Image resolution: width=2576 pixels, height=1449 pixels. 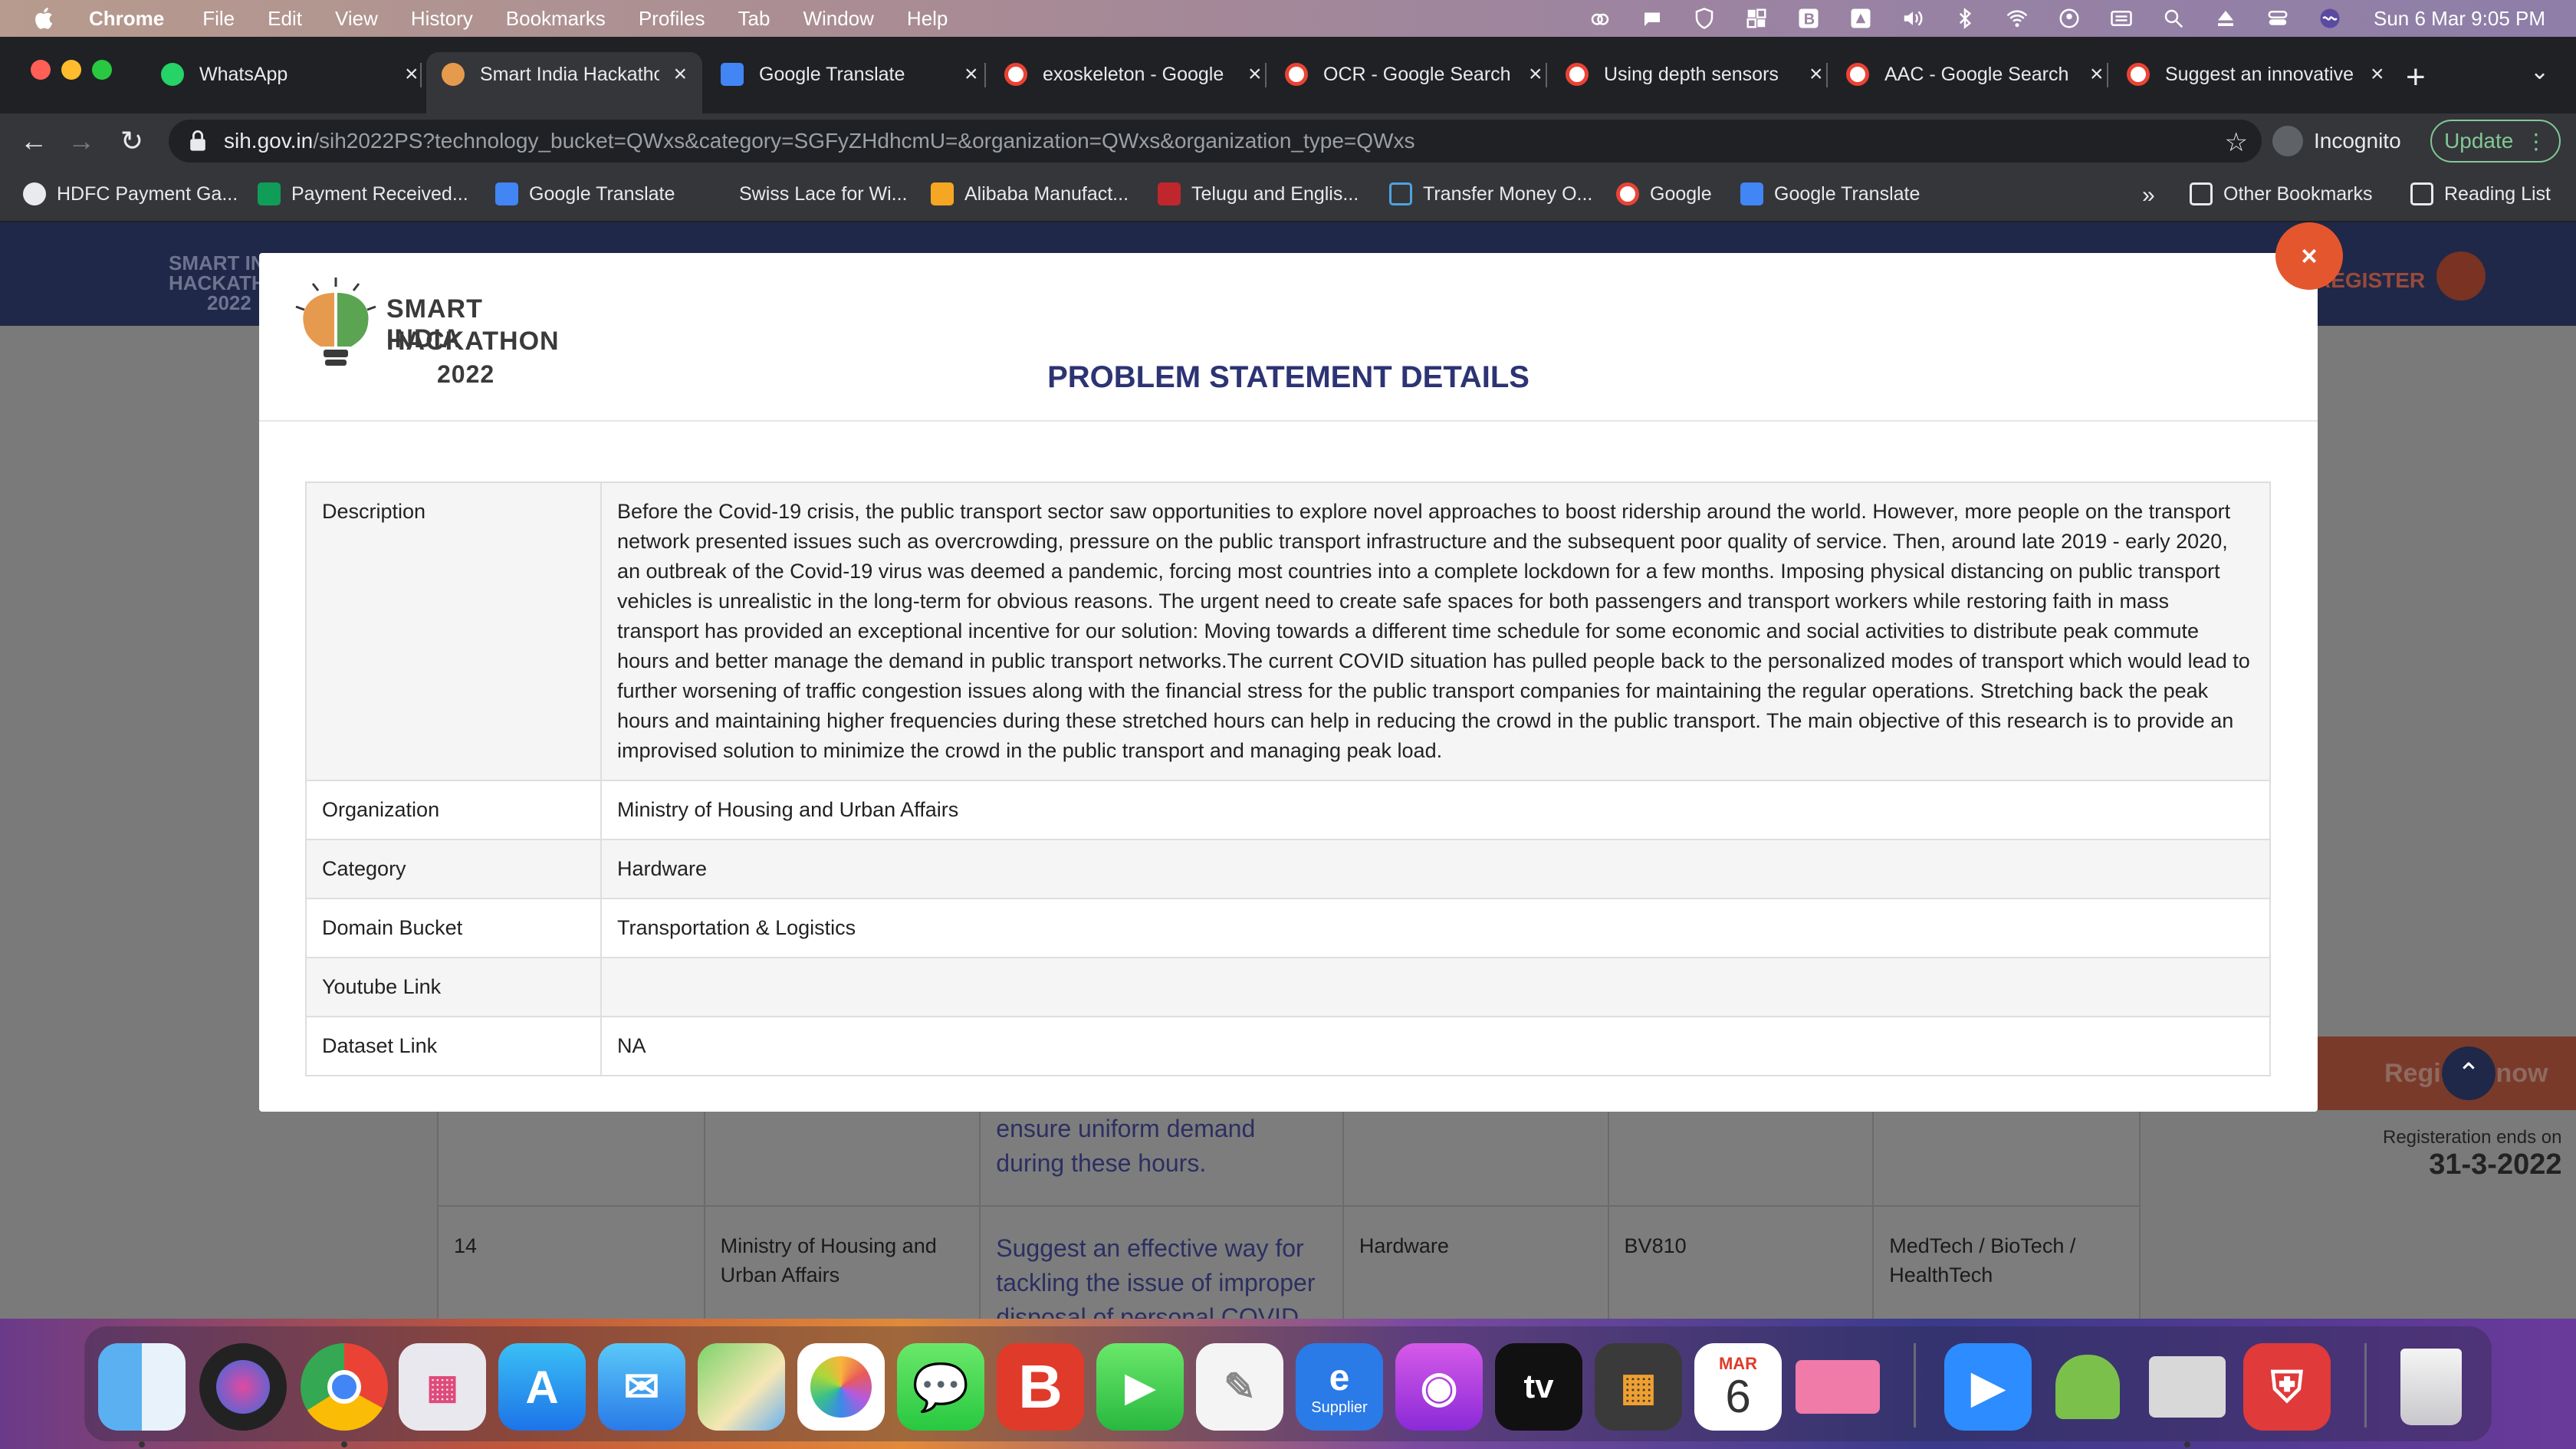 I want to click on user-avatar-icon, so click(x=2461, y=276).